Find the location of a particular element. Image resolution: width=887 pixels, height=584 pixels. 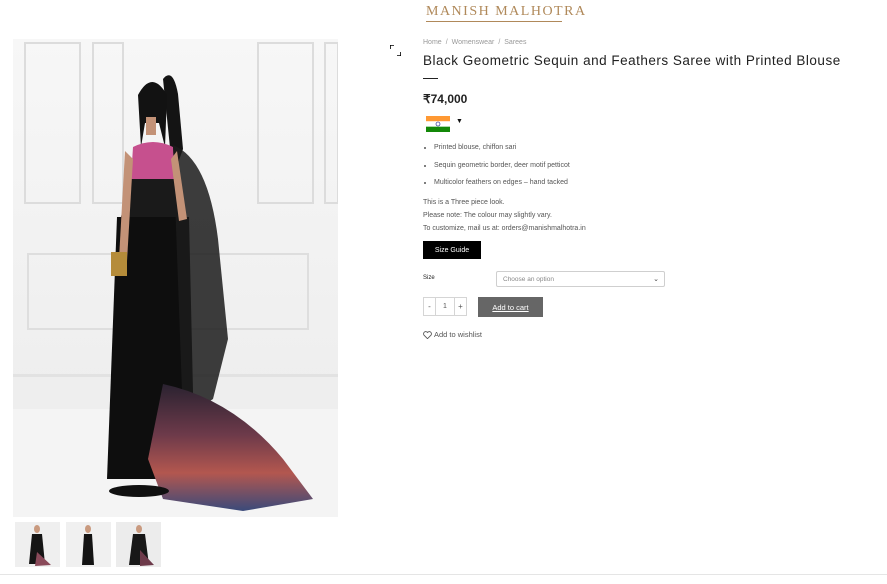

logo-text: MANISH MALHOTRA is located at coordinates (506, 11).